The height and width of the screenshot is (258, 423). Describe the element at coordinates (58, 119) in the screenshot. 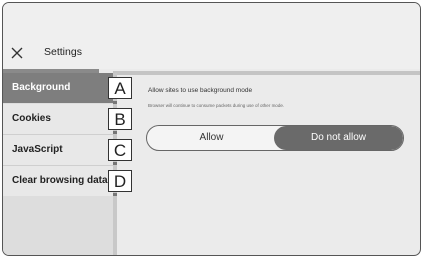

I see `sidebar-item-cookies: Cookies` at that location.